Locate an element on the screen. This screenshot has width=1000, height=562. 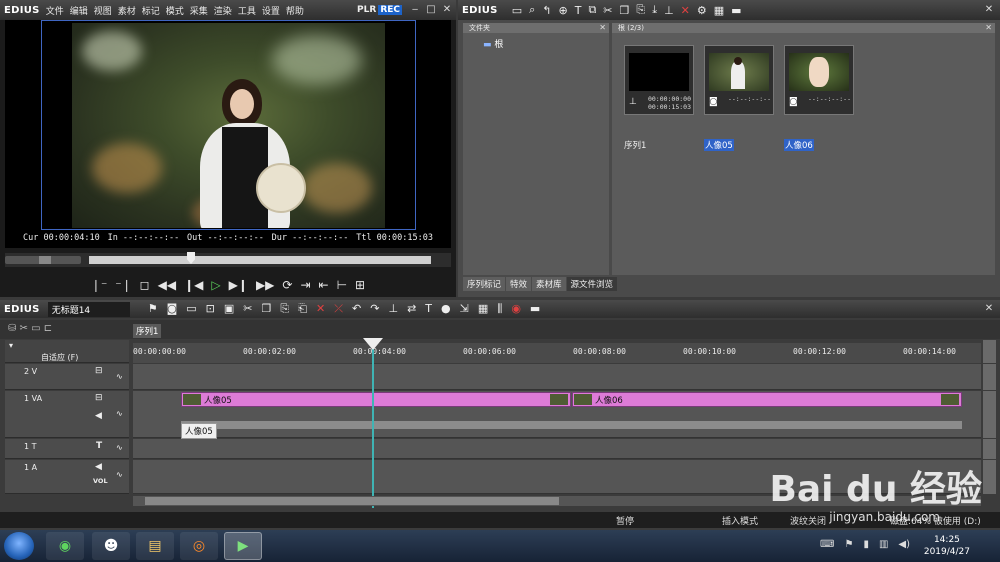
plr-toggle: PLR is located at coordinates (366, 10).